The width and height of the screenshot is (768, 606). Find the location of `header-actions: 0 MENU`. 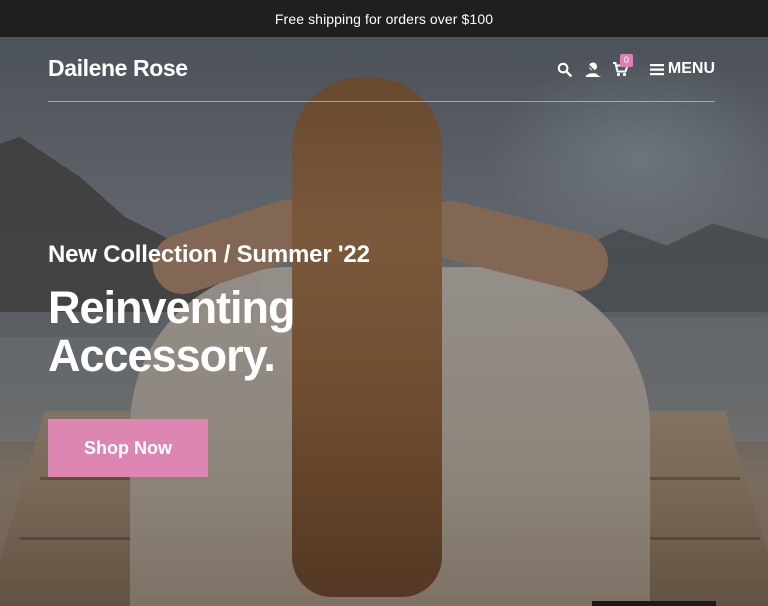

header-actions: 0 MENU is located at coordinates (631, 67).